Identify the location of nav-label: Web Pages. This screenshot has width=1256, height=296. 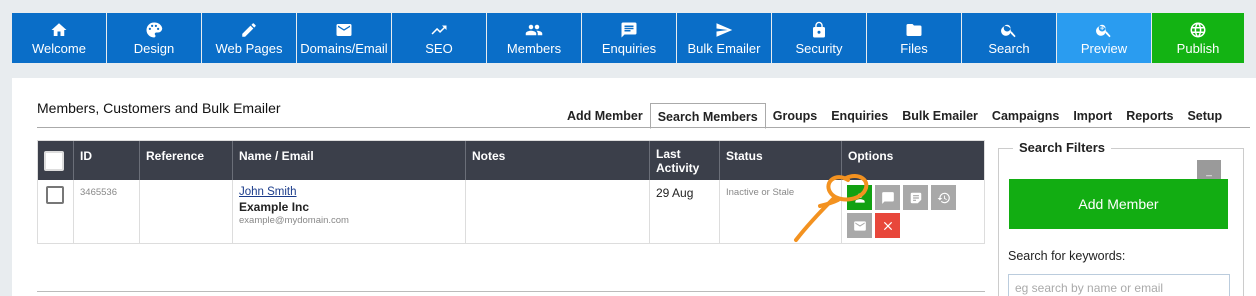
(249, 48).